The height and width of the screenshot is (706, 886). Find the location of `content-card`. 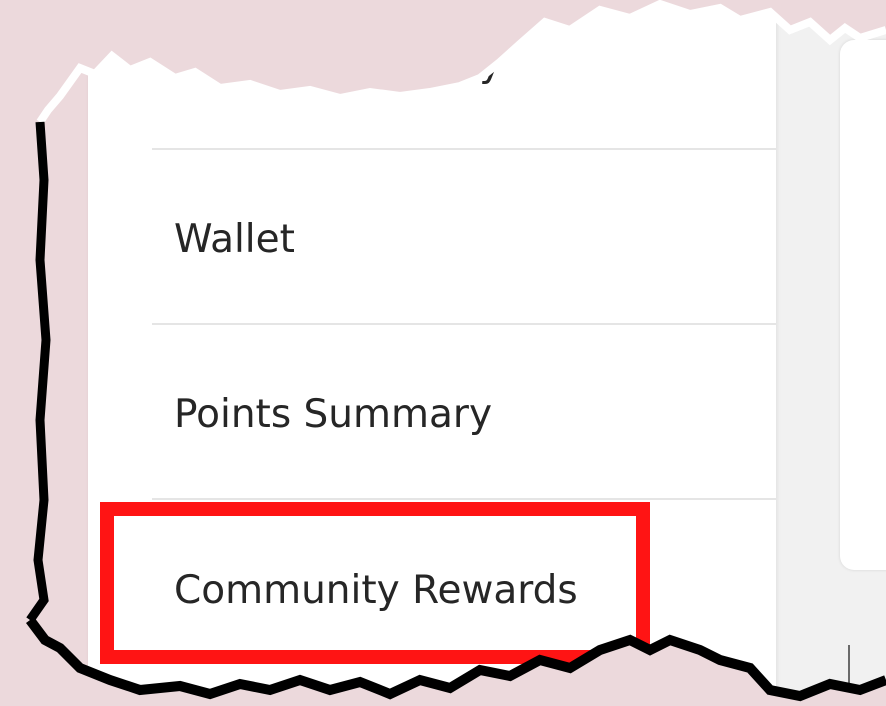

content-card is located at coordinates (863, 305).